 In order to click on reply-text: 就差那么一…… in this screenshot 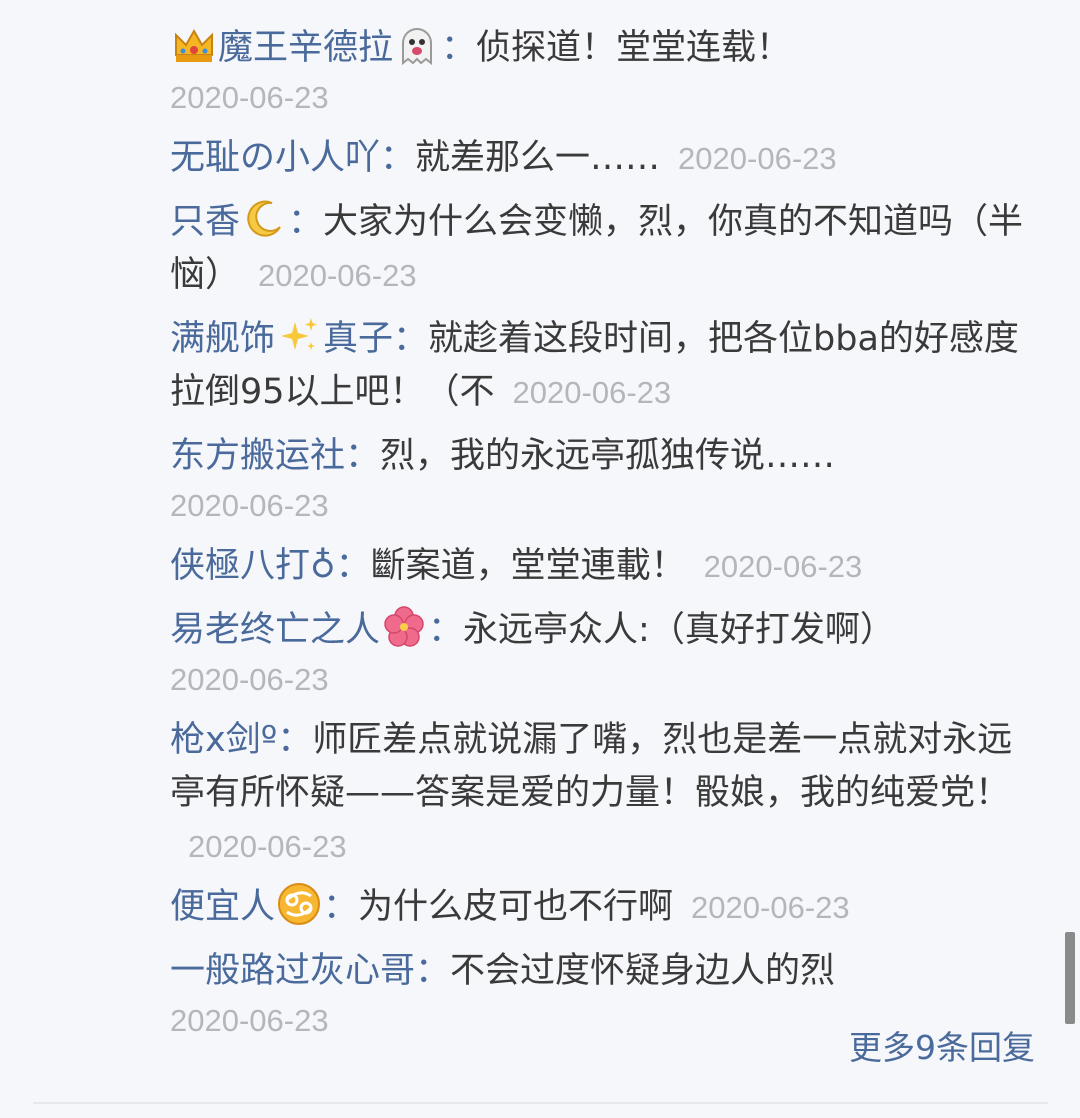, I will do `click(538, 158)`.